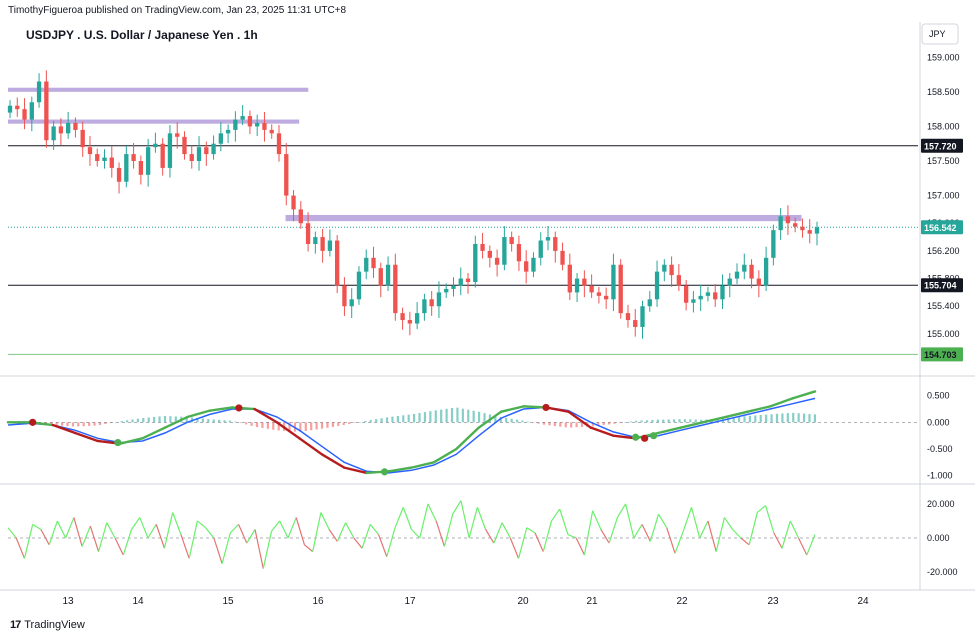  I want to click on time-tick-label: 14, so click(138, 601).